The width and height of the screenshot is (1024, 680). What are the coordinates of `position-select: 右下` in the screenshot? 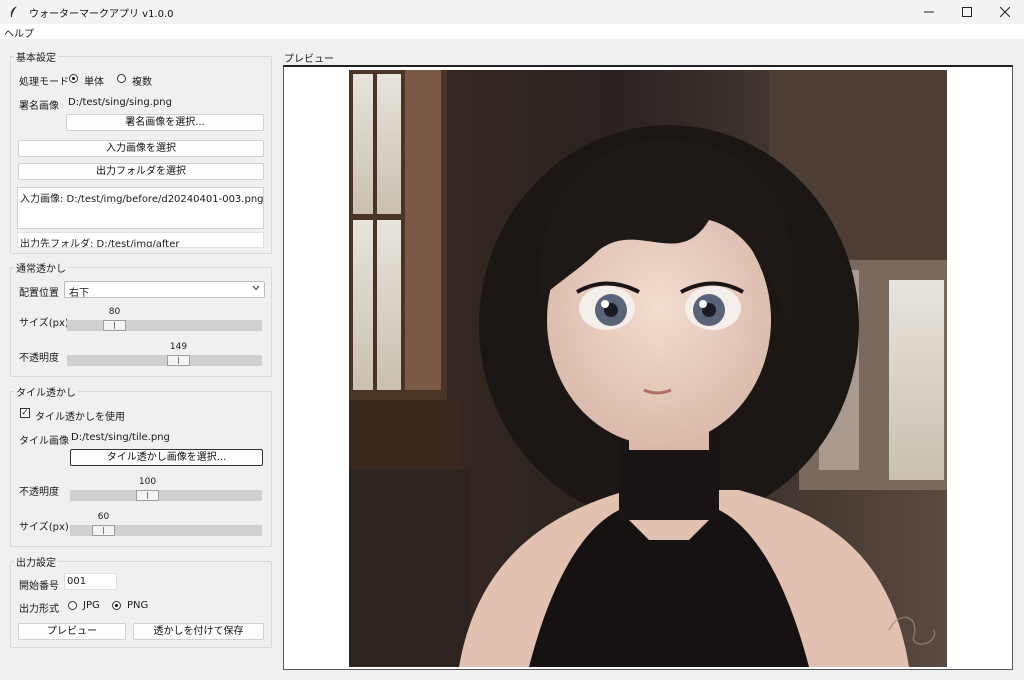 It's located at (164, 290).